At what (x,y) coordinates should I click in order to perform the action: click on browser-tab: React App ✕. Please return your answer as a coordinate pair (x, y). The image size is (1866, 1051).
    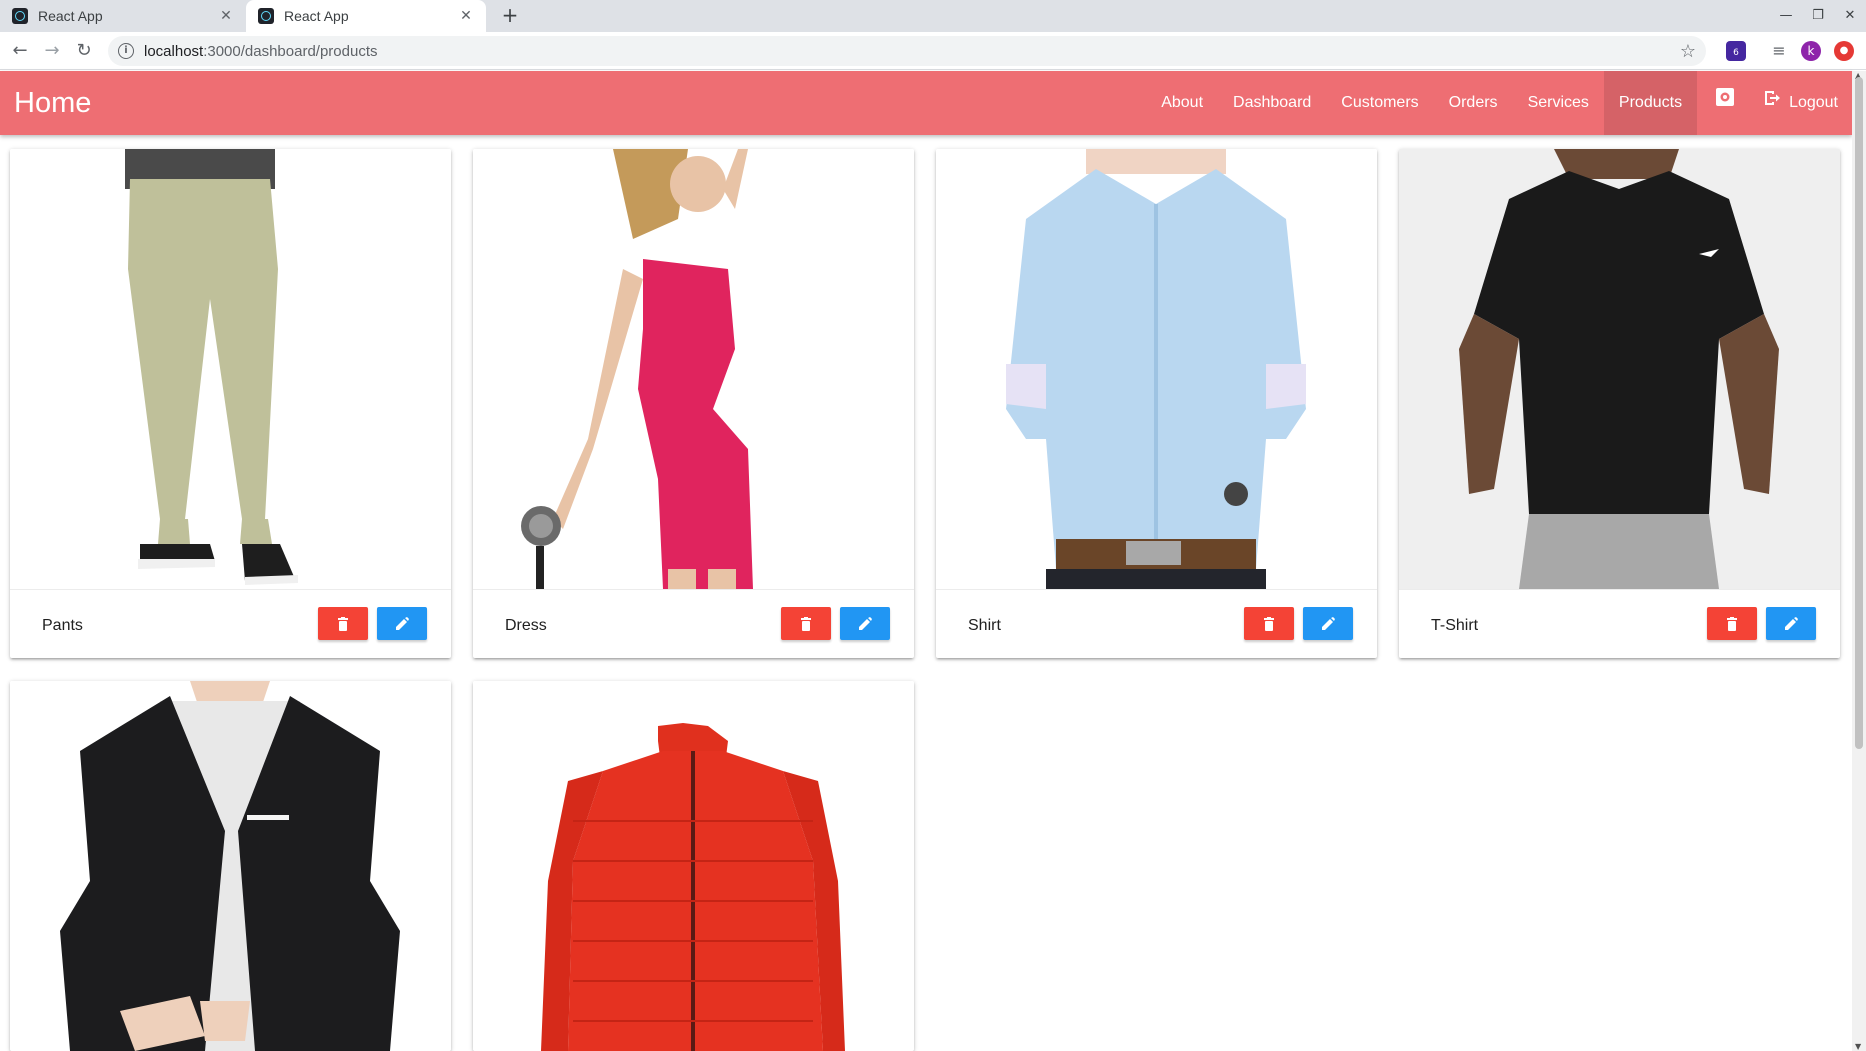
    Looking at the image, I should click on (123, 16).